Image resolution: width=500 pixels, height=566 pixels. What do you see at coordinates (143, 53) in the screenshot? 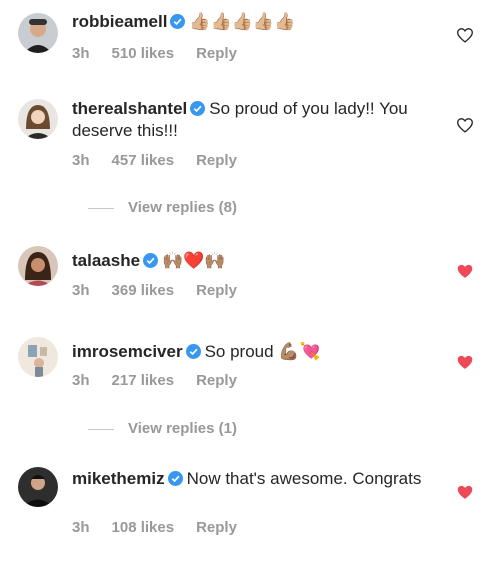
I see `likes-count: 510 likes` at bounding box center [143, 53].